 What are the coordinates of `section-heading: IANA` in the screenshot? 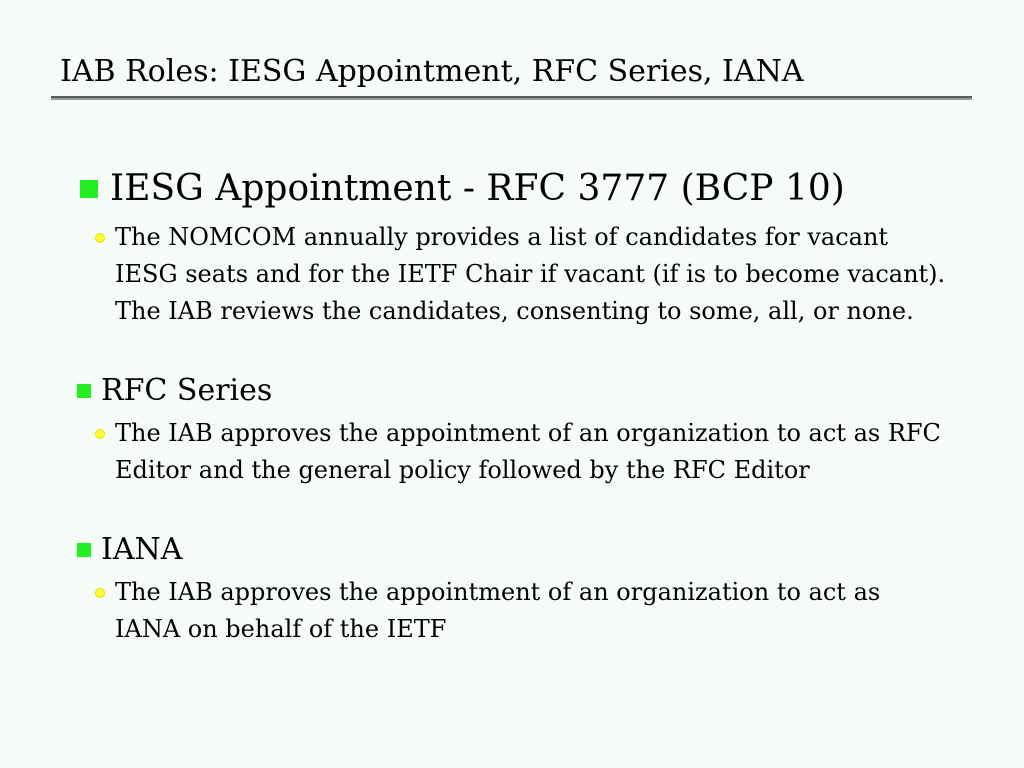 It's located at (142, 549).